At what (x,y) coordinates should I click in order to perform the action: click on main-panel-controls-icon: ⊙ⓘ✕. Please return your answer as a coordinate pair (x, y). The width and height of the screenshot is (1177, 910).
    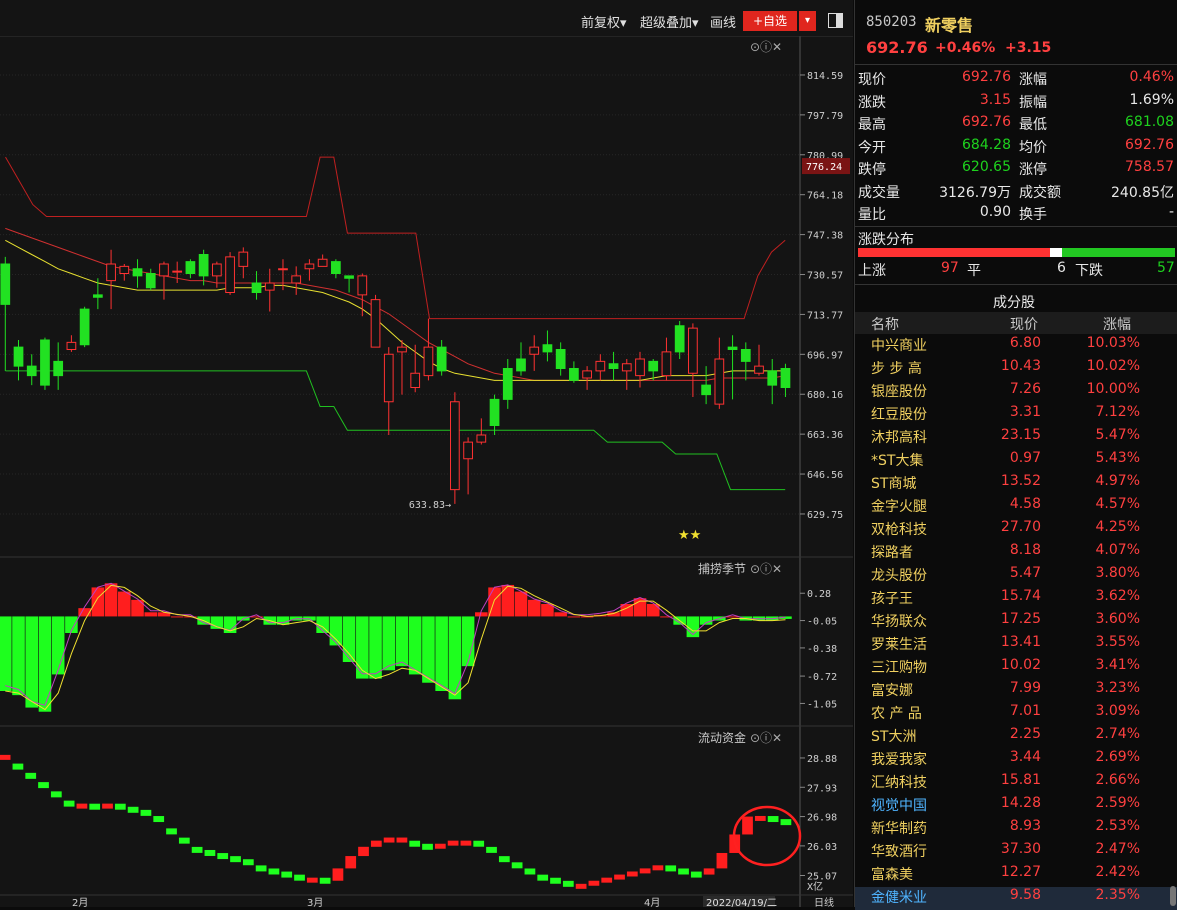
    Looking at the image, I should click on (766, 46).